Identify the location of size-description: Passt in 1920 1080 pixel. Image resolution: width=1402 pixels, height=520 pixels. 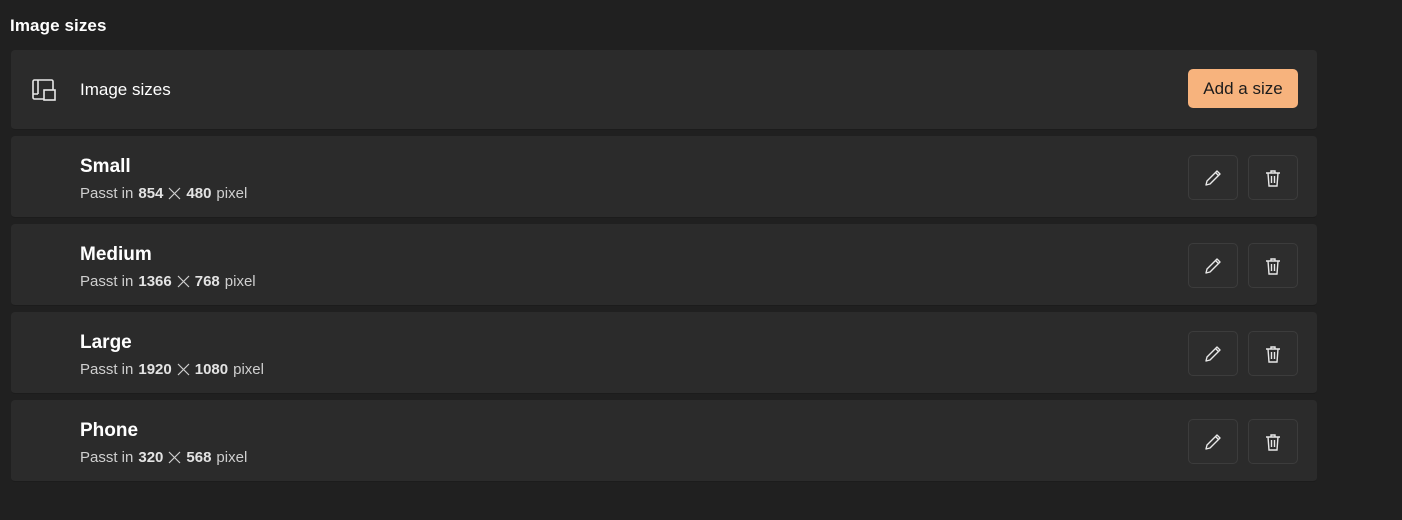
(172, 369).